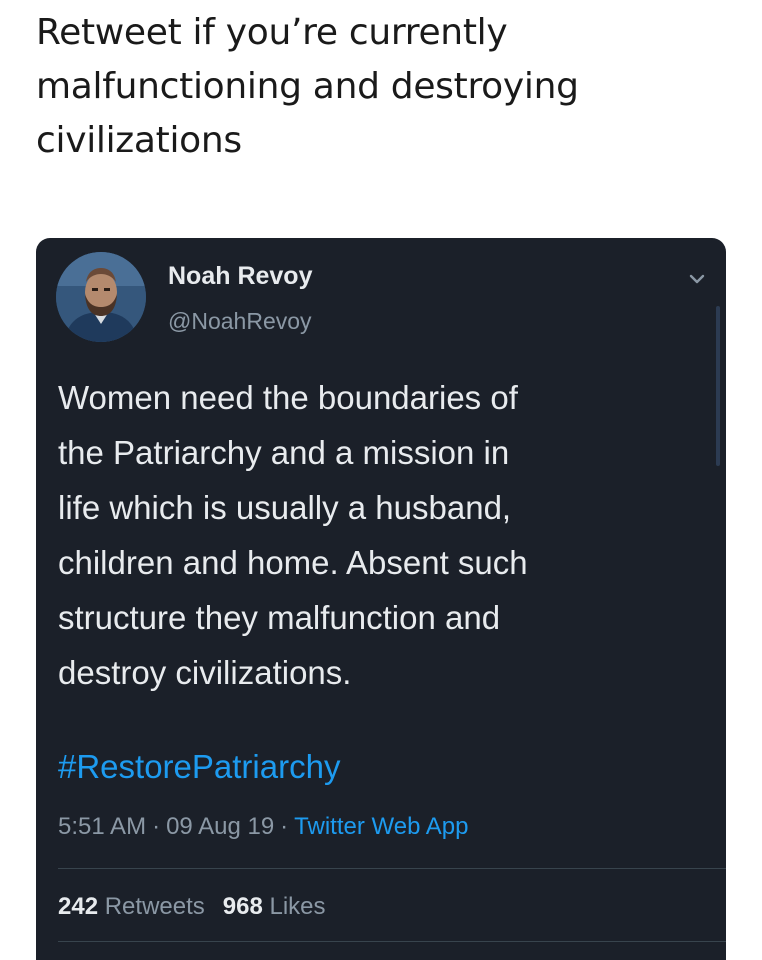 The width and height of the screenshot is (762, 960). I want to click on caption-line: civilizations, so click(139, 140).